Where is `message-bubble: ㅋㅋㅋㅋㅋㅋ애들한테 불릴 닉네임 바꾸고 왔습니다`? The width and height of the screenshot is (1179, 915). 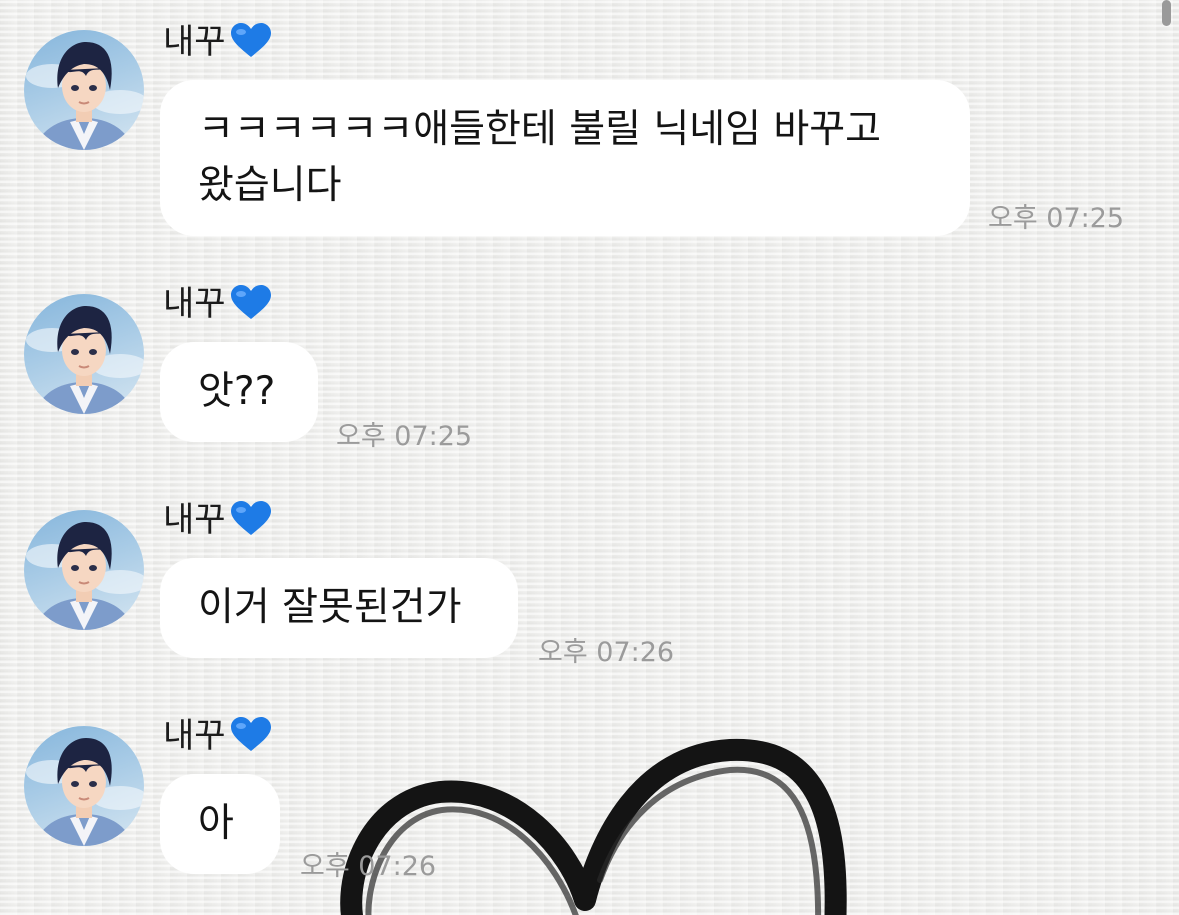
message-bubble: ㅋㅋㅋㅋㅋㅋ애들한테 불릴 닉네임 바꾸고 왔습니다 is located at coordinates (565, 158).